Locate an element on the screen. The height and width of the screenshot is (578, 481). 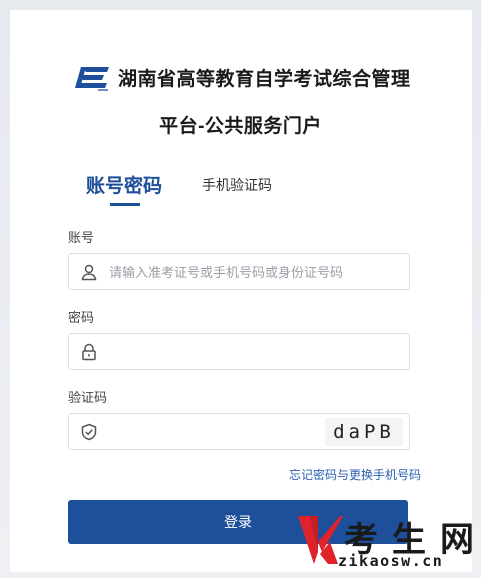
exam-authority-logo is located at coordinates (92, 79).